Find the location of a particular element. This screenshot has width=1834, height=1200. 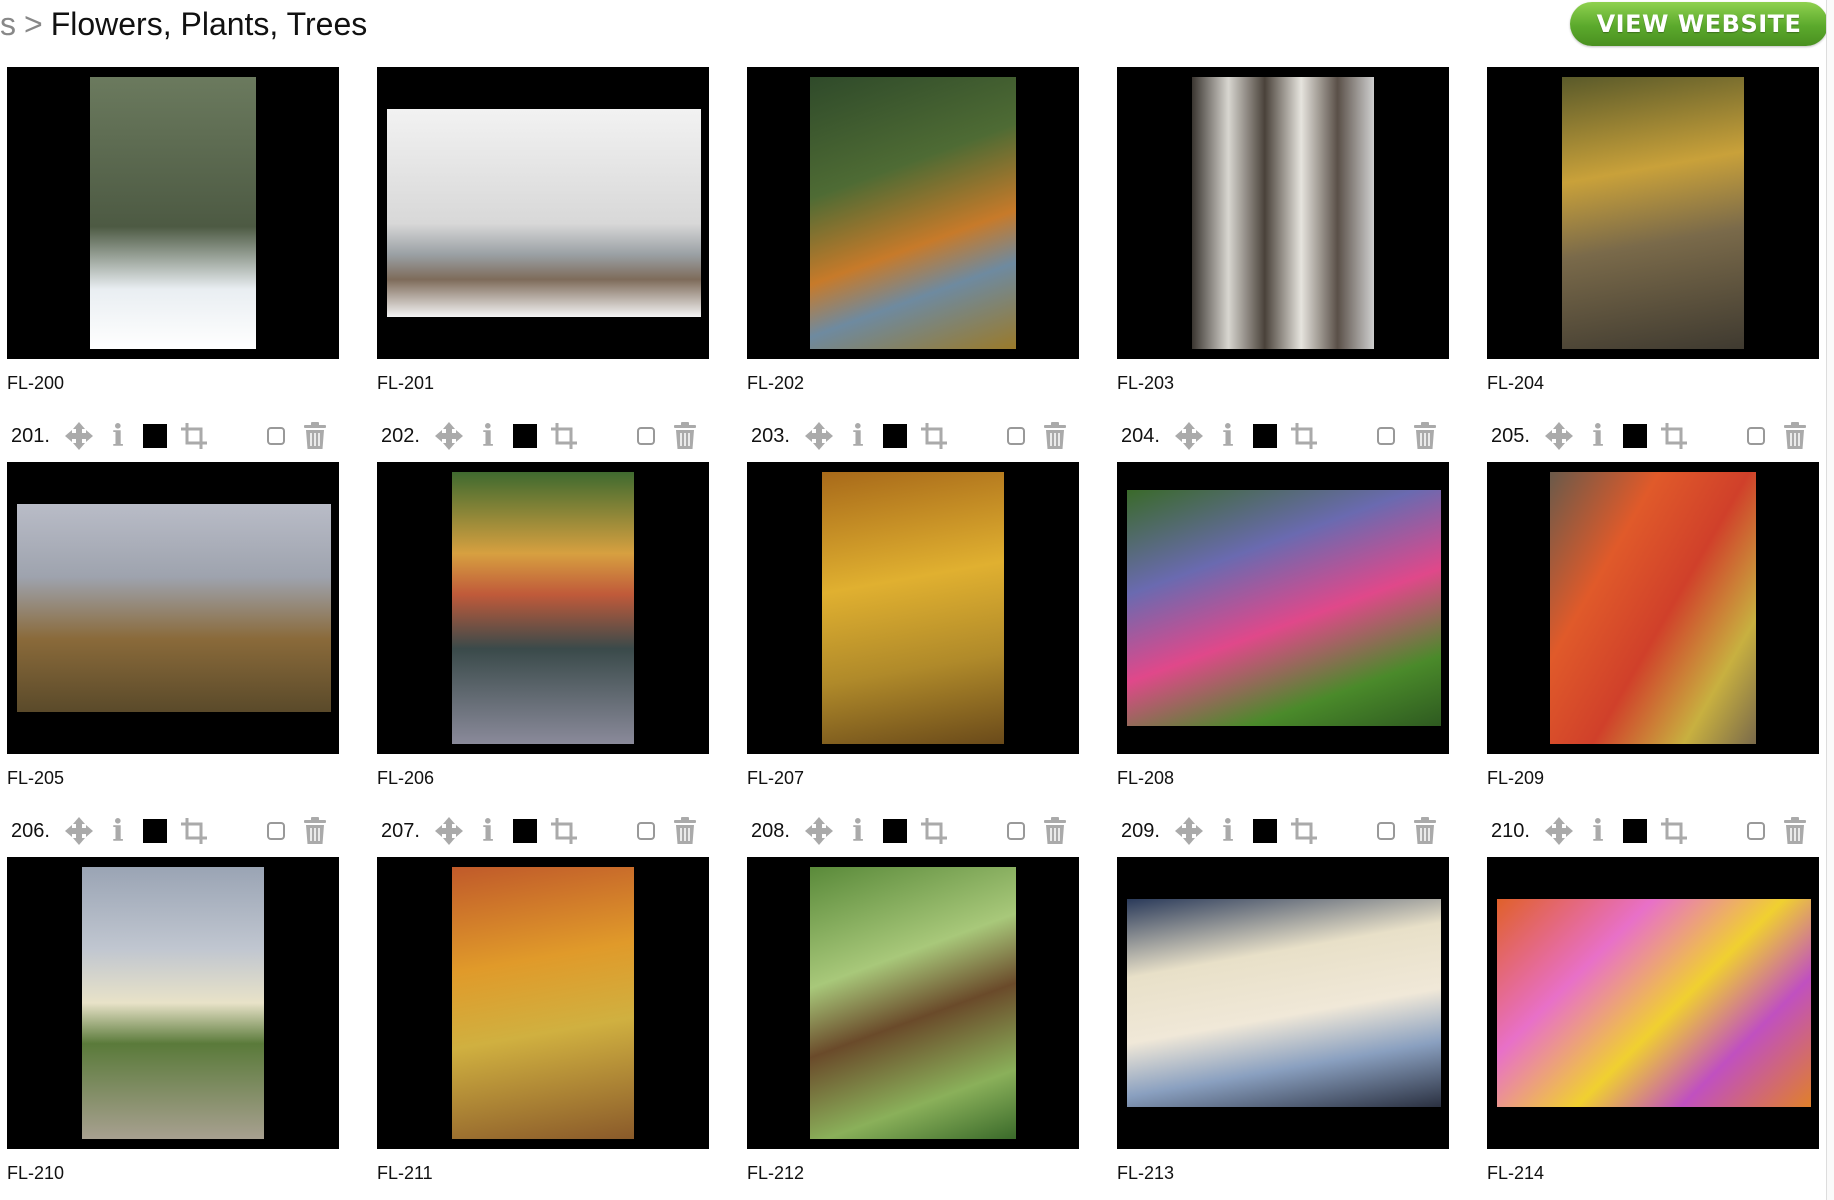

photo-golden-autumn-forest is located at coordinates (913, 608).